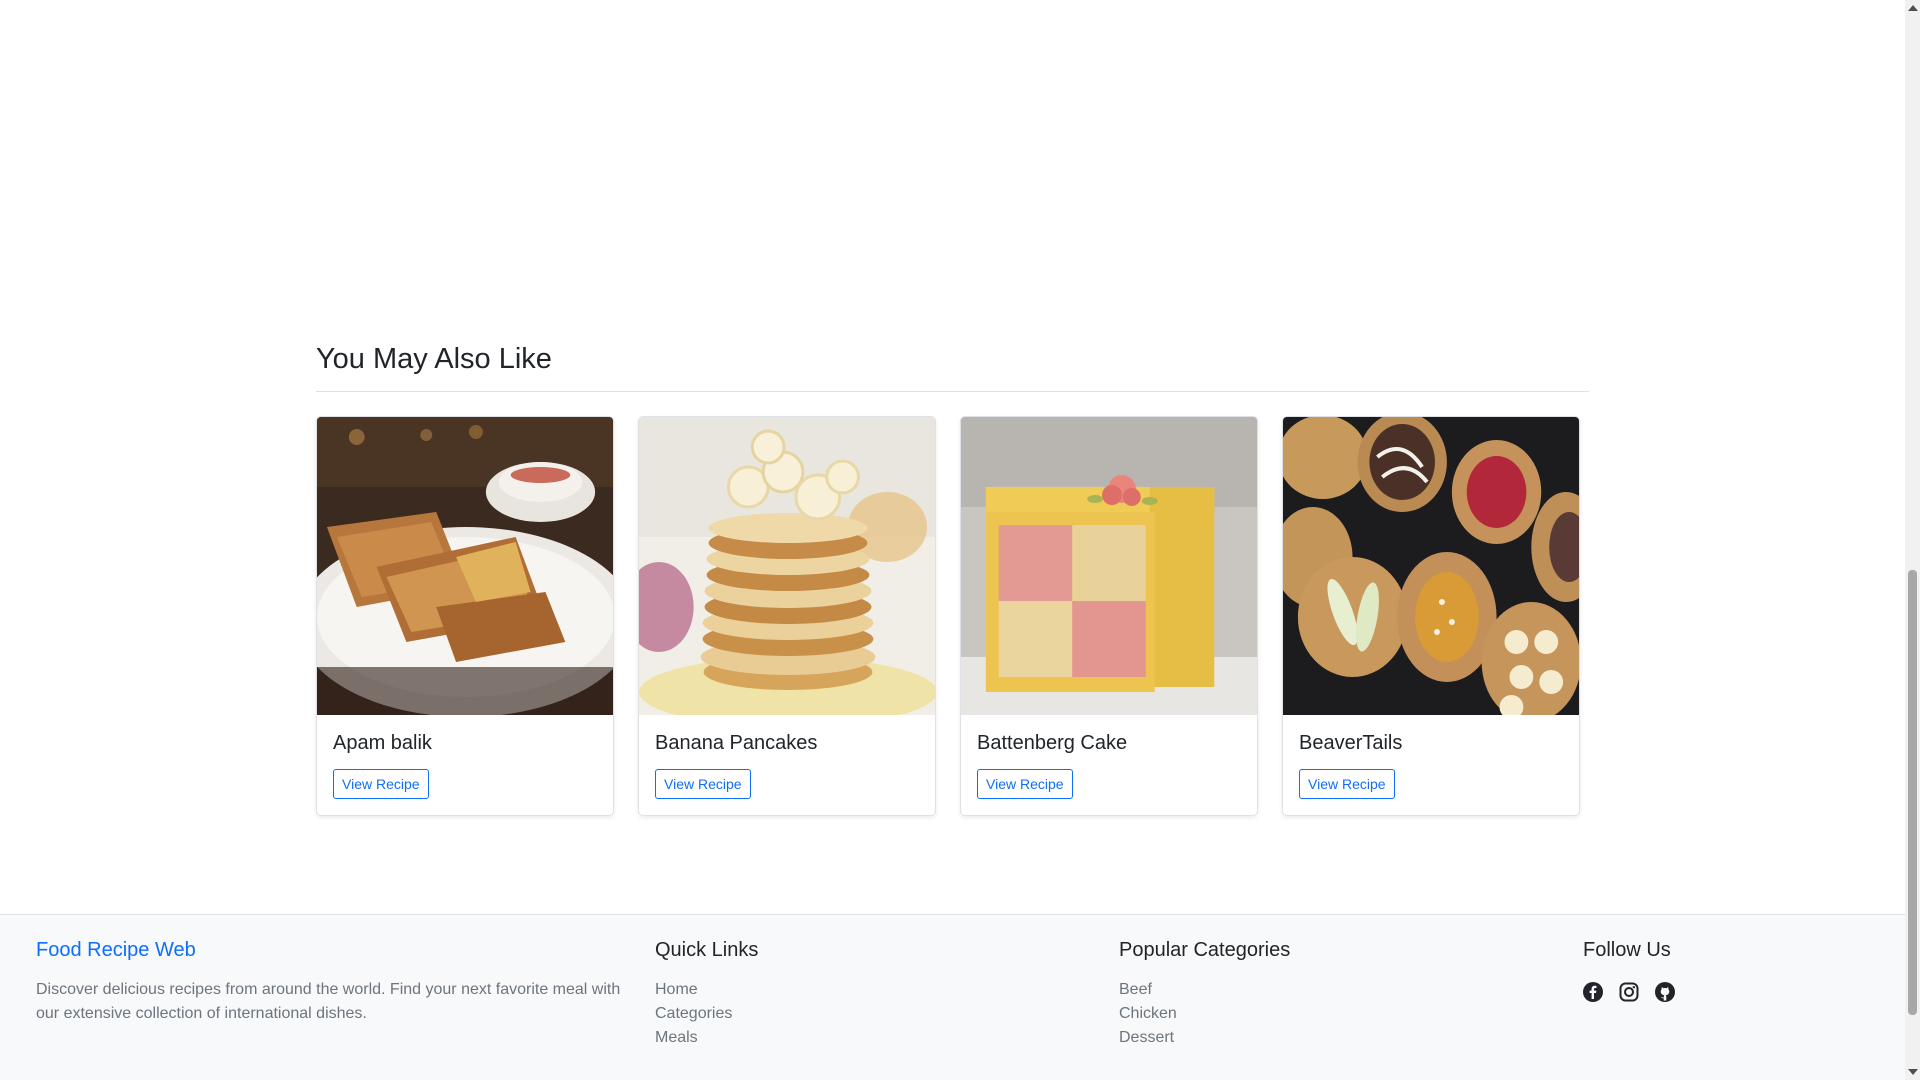  I want to click on card-body: Banana Pancakes View Recipe, so click(787, 765).